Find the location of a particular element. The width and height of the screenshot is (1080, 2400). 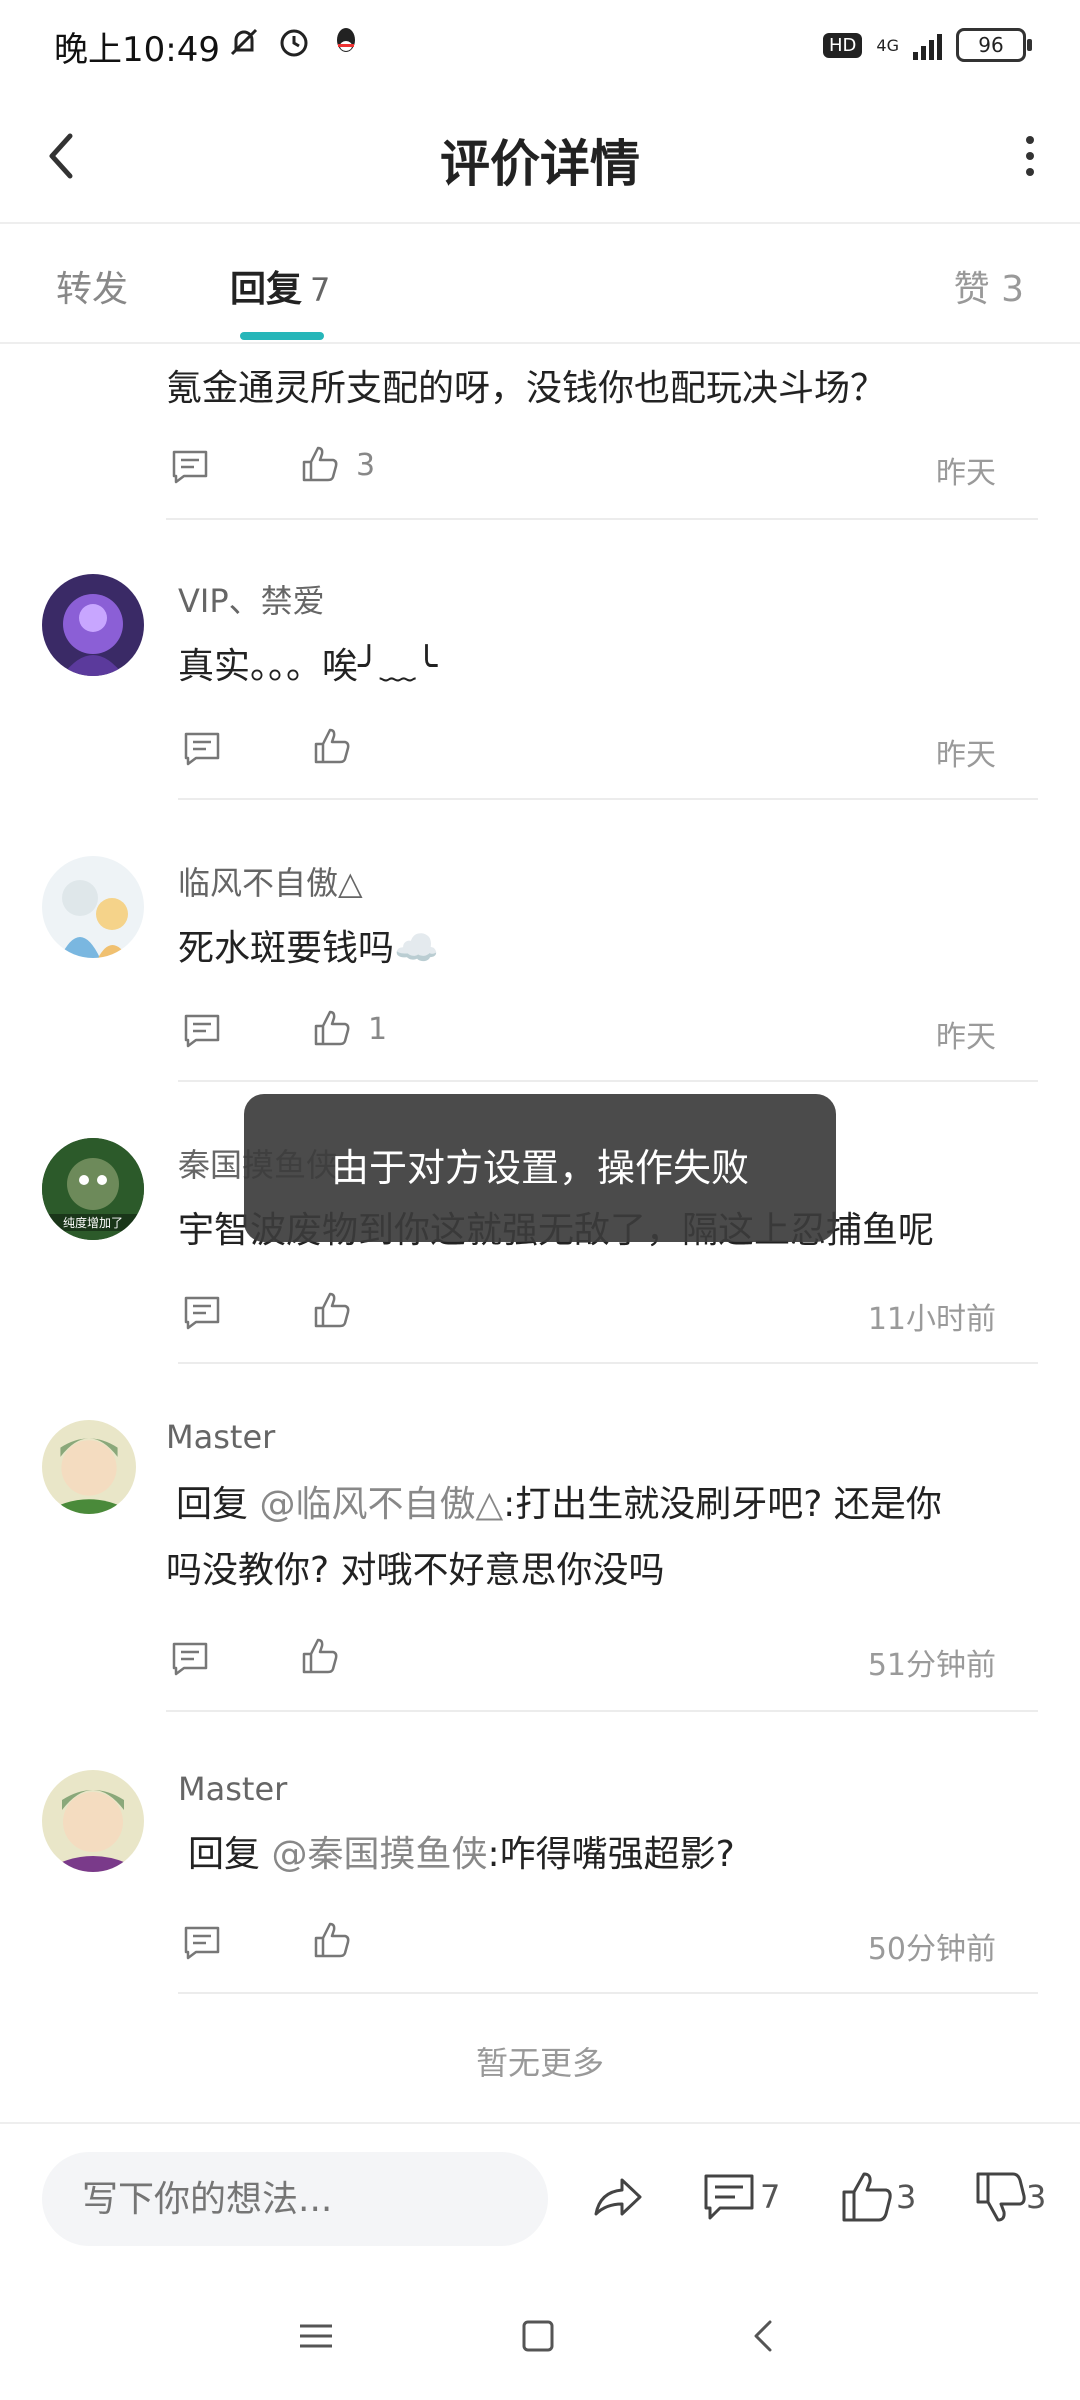

comment-item: 临风不自傲△ 死水斑要钱吗☁️ 1 昨天 is located at coordinates (540, 953).